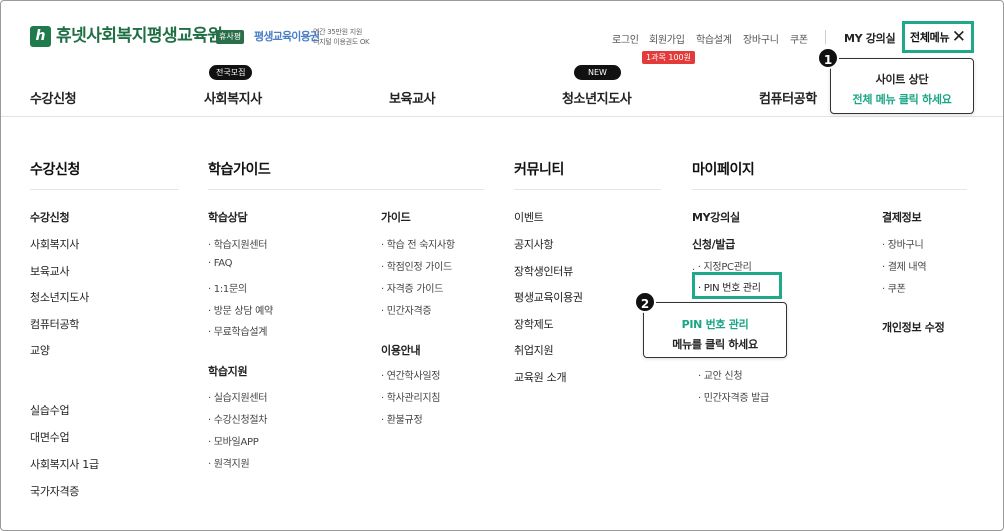  Describe the element at coordinates (716, 217) in the screenshot. I see `menu-my-class: MY강의실` at that location.